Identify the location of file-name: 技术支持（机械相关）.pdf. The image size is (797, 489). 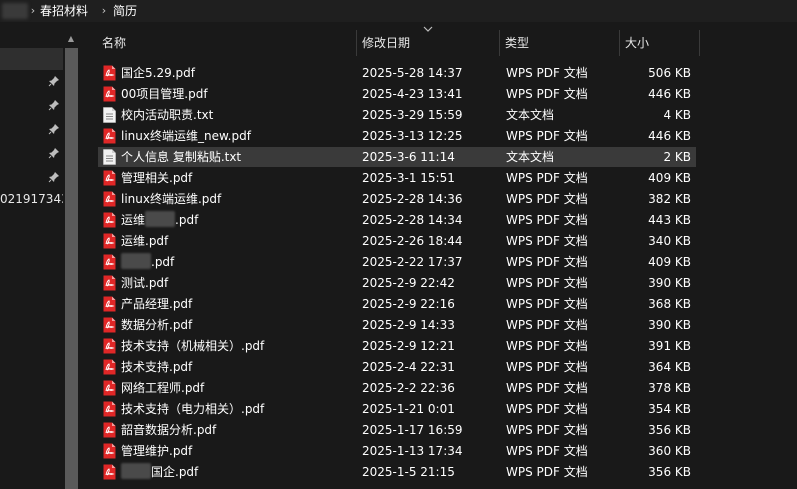
(193, 346).